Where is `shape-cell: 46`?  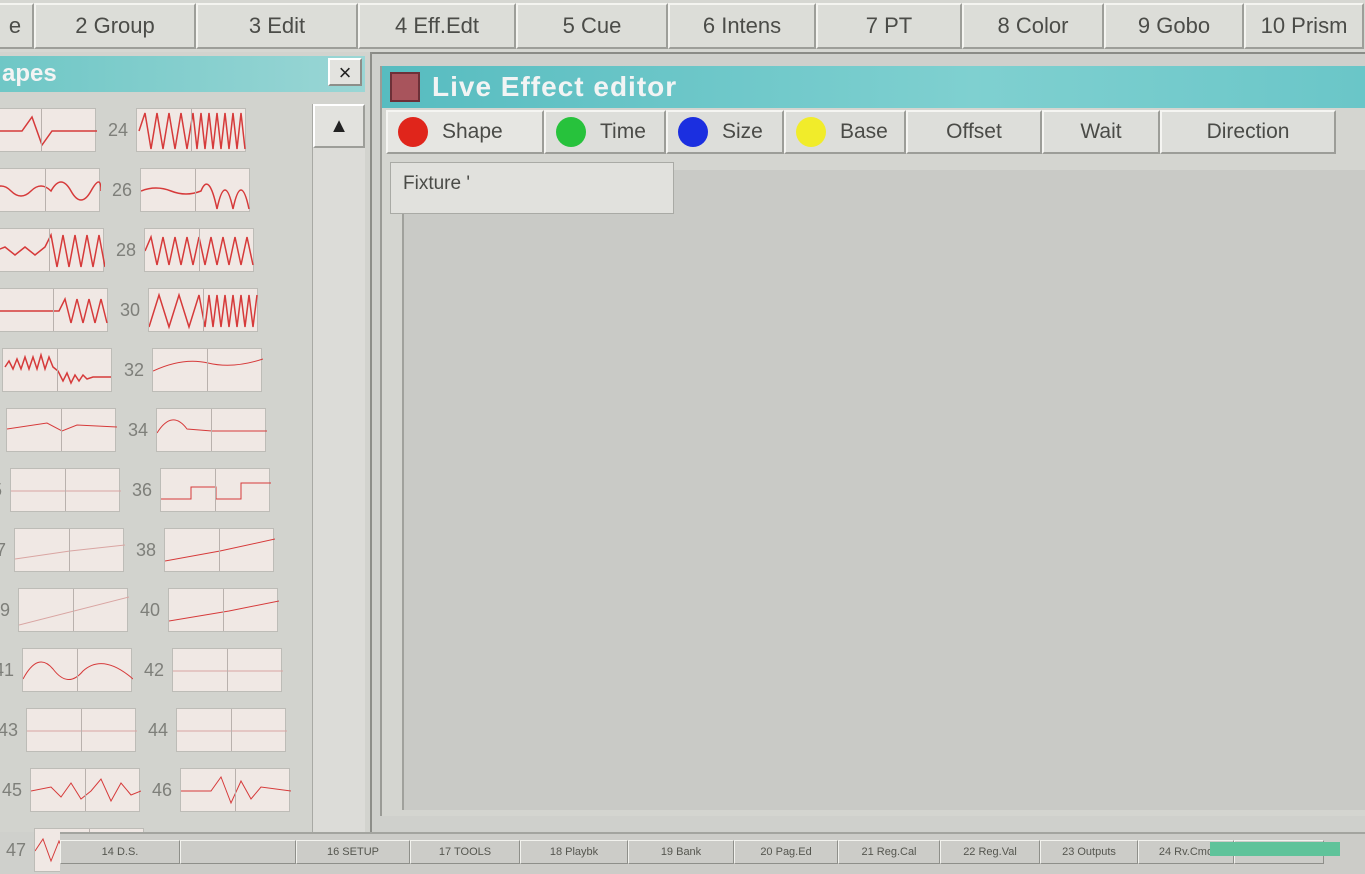 shape-cell: 46 is located at coordinates (219, 790).